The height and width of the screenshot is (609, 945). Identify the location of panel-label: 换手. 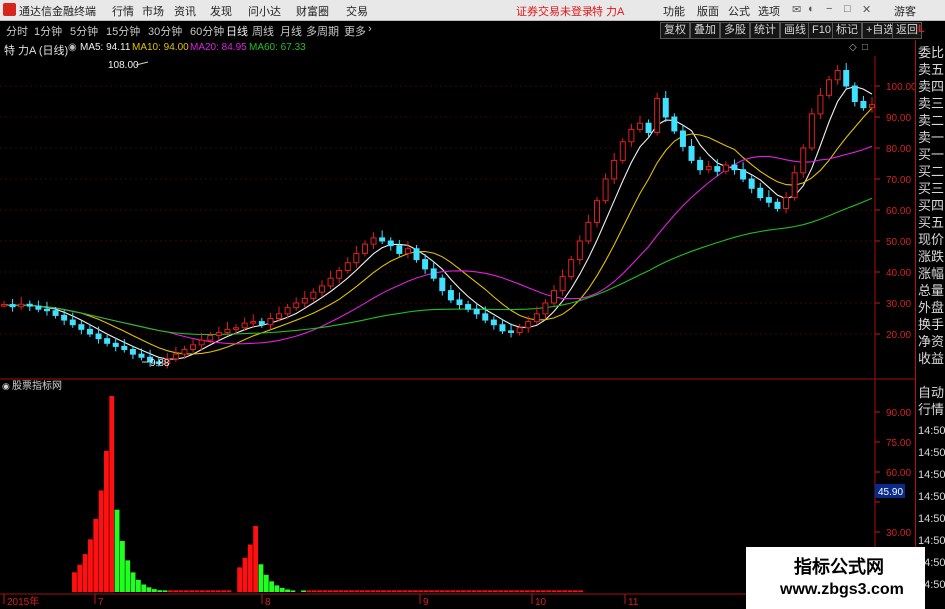
(931, 324).